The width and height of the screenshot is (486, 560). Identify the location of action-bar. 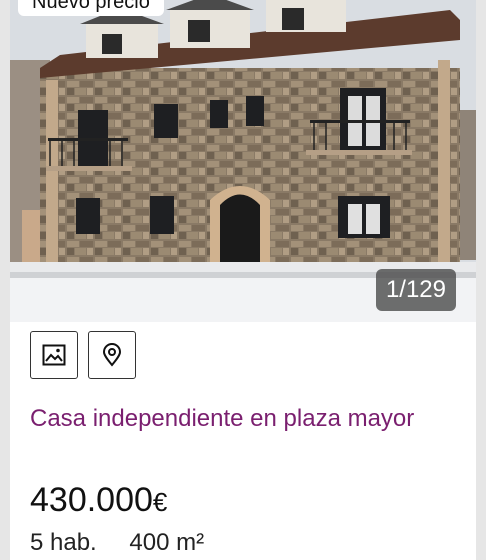
(83, 355).